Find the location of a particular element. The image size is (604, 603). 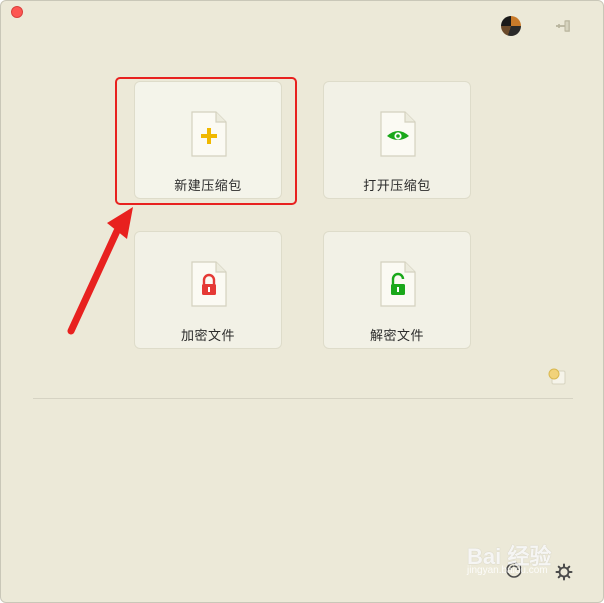

decrypt-file-button: 解密文件 is located at coordinates (397, 290).